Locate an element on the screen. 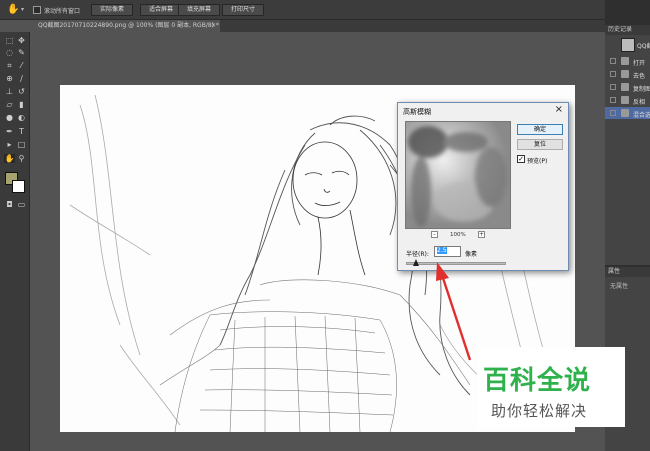  watermark-subtitle: 助你轻松解决 is located at coordinates (539, 411).